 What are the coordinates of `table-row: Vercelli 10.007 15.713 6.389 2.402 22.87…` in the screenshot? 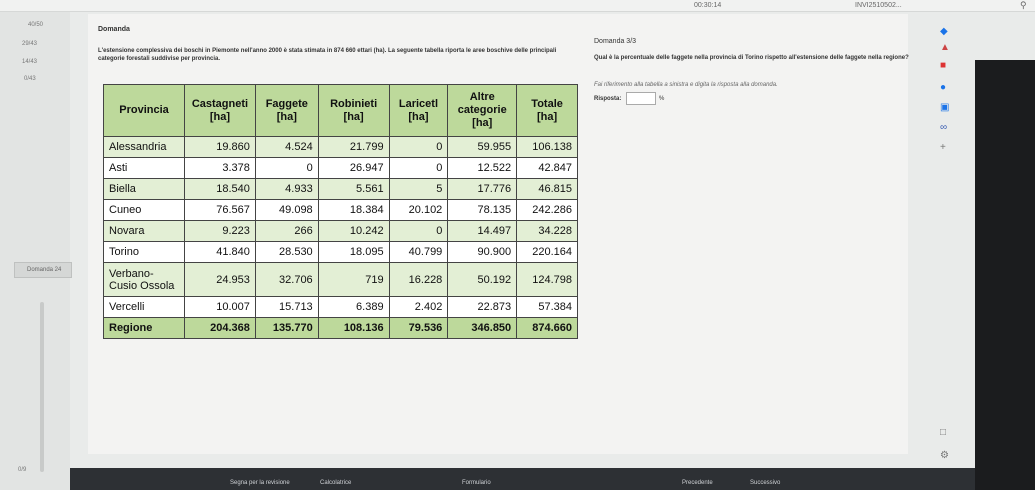 It's located at (340, 307).